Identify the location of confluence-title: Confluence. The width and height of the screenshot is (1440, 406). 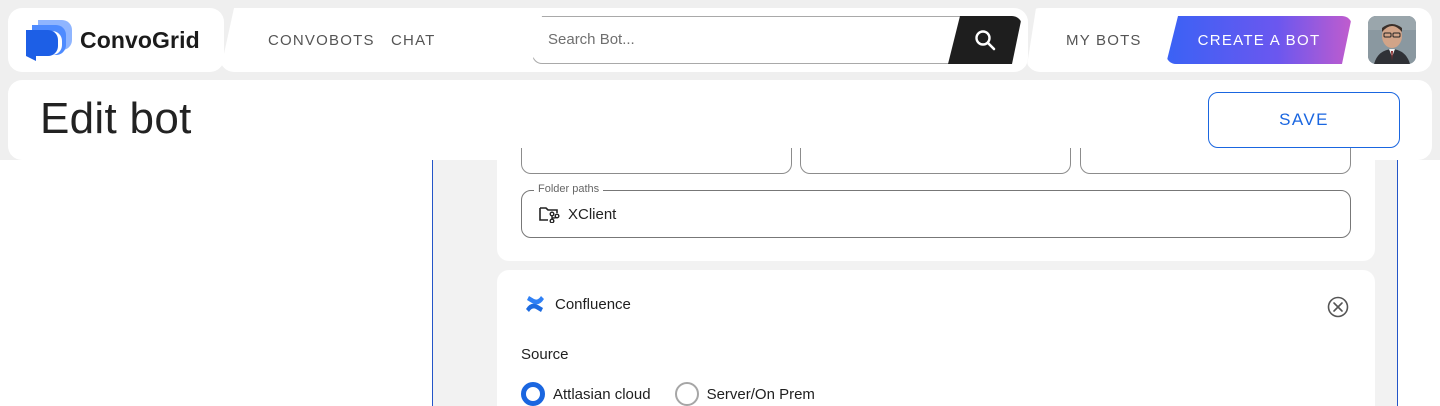
(593, 304).